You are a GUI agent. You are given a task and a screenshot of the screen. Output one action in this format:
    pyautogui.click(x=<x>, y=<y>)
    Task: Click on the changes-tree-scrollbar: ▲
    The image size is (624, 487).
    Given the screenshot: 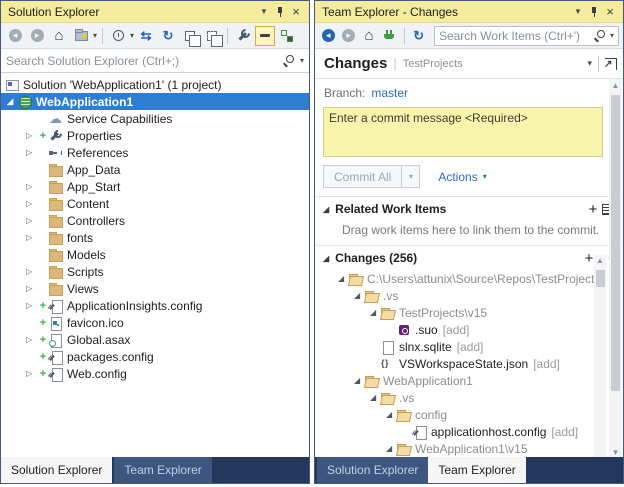 What is the action you would take?
    pyautogui.click(x=600, y=356)
    